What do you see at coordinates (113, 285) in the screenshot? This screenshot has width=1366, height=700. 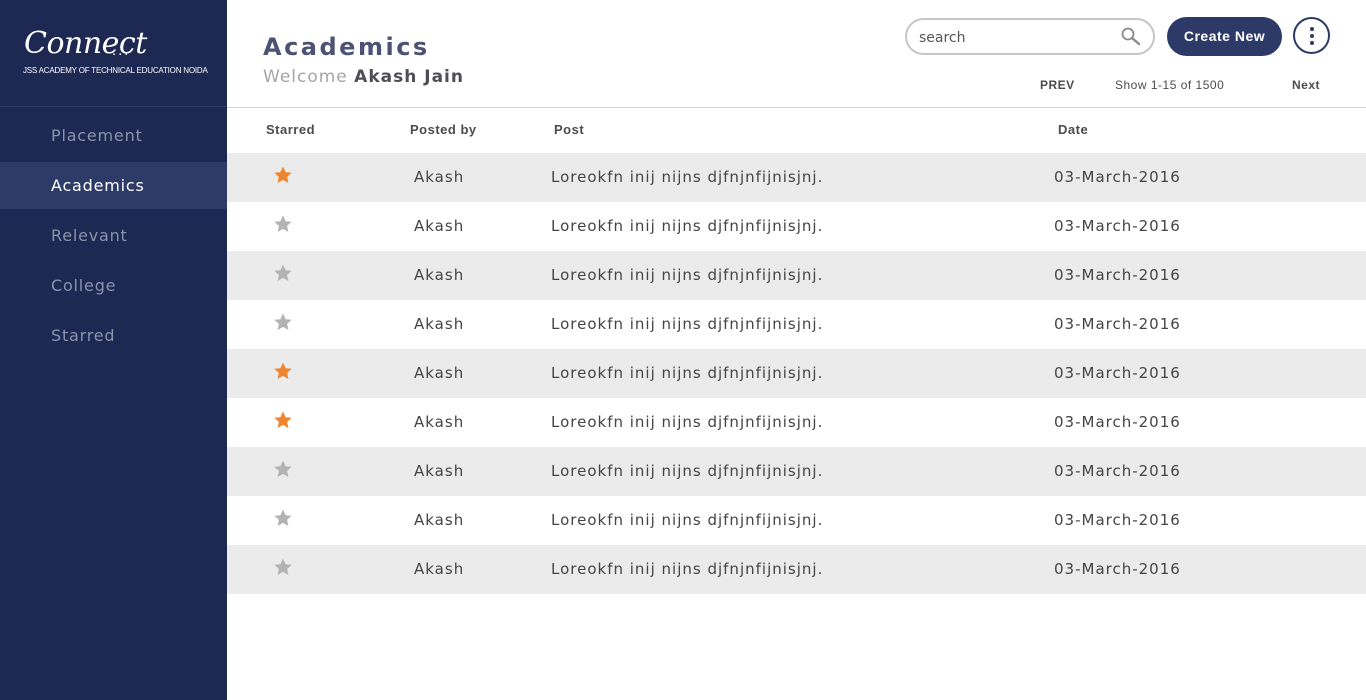 I see `sidebar-item-college: College` at bounding box center [113, 285].